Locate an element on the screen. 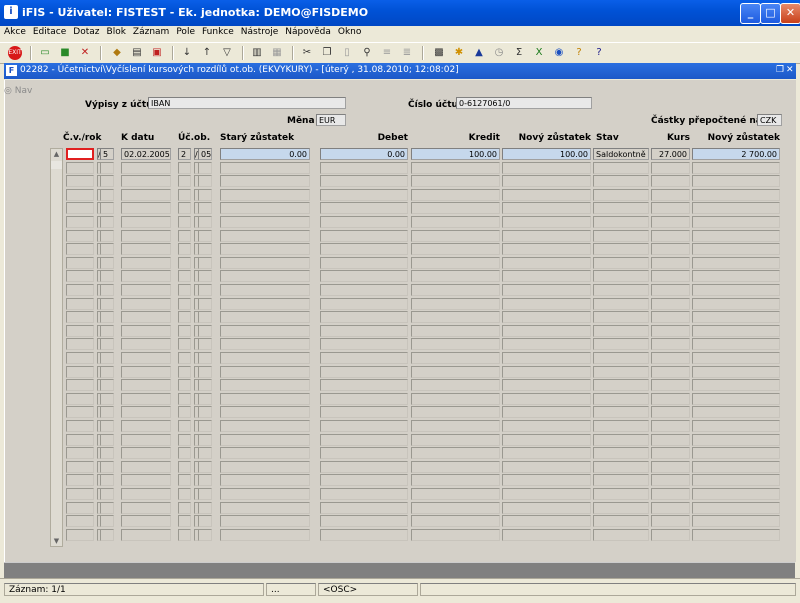 The width and height of the screenshot is (800, 603). kurs-field: 27.000 is located at coordinates (670, 154).